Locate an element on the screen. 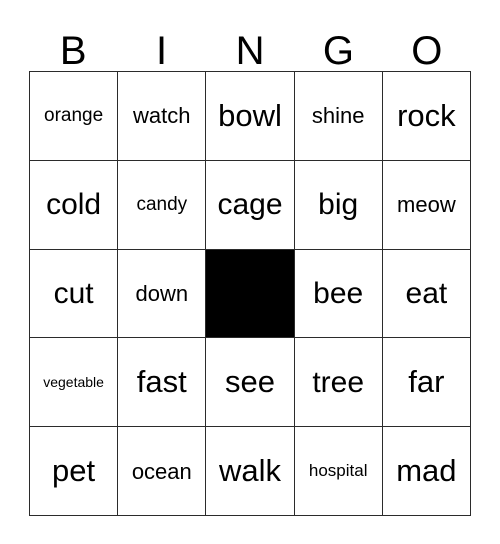  bingo-cell-word: bee is located at coordinates (338, 293).